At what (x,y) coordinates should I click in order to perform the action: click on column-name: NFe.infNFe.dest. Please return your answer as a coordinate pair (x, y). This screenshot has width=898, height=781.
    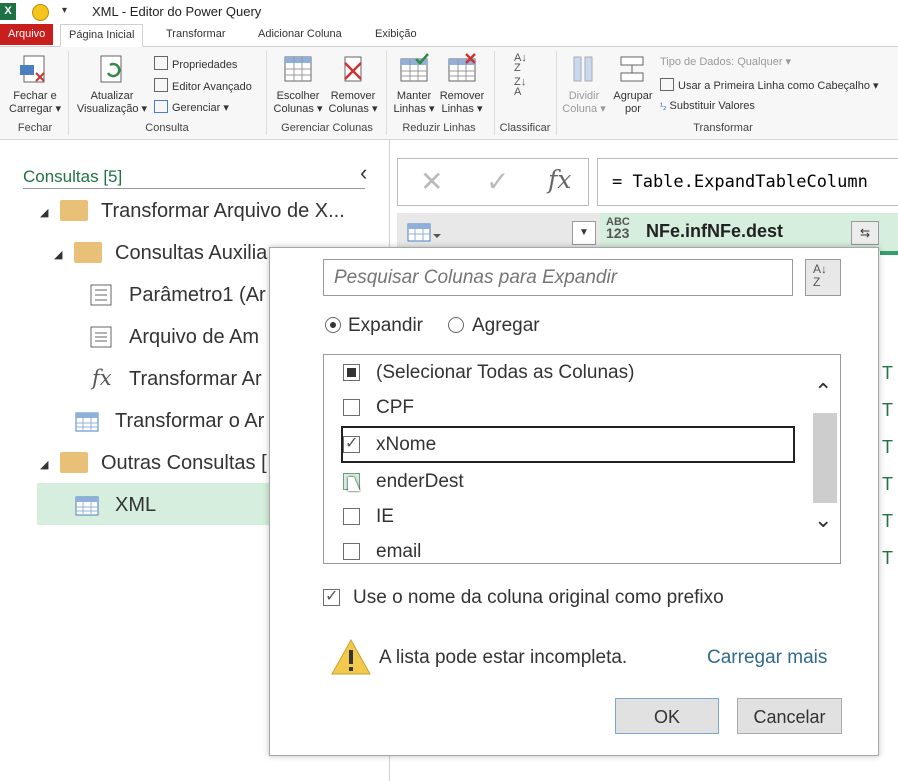
    Looking at the image, I should click on (715, 231).